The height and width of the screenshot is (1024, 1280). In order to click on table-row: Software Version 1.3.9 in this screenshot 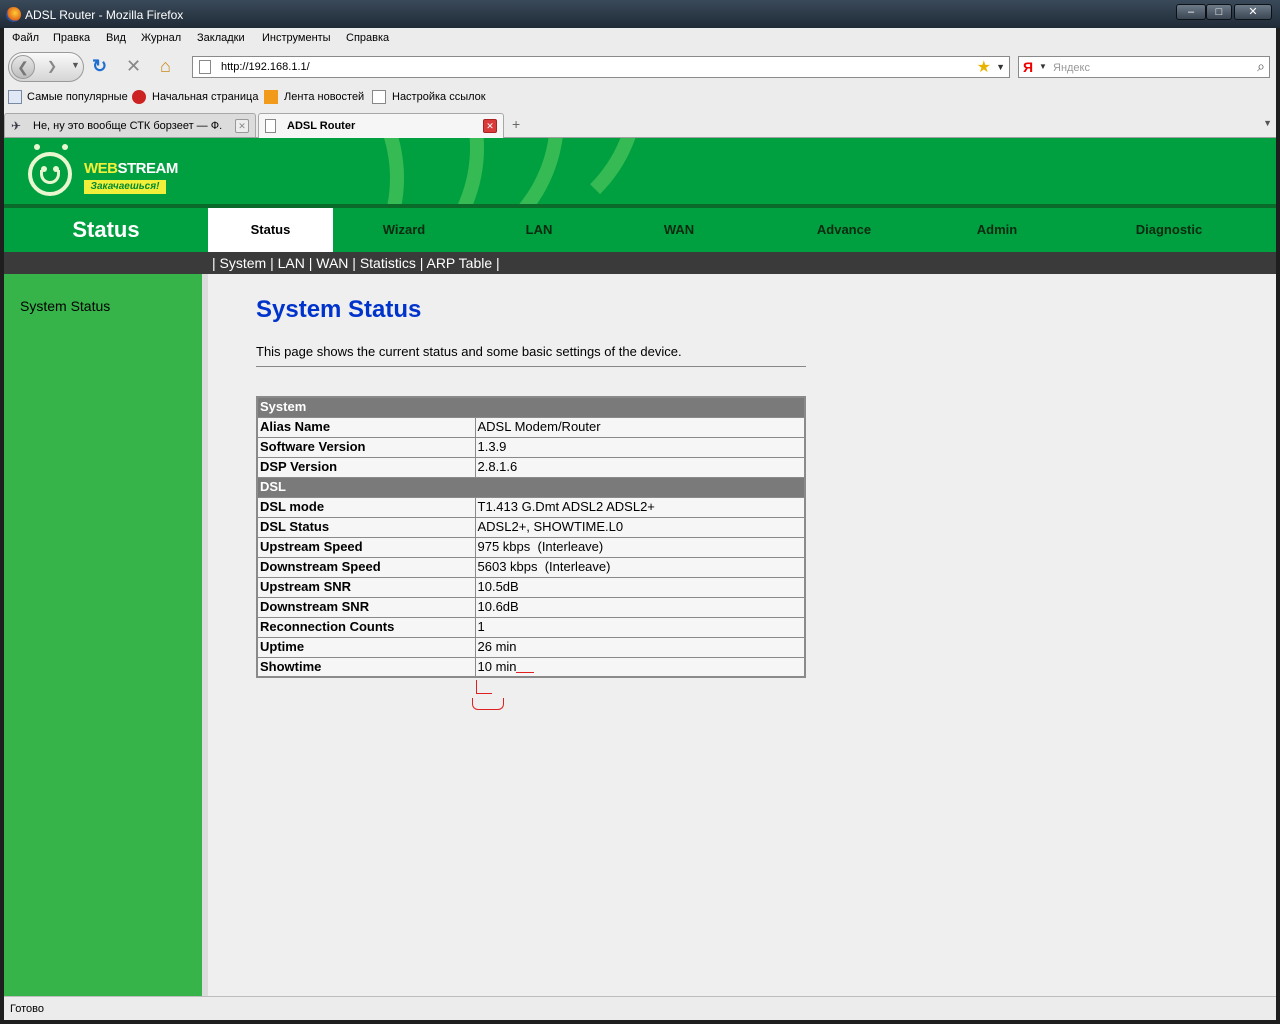, I will do `click(531, 447)`.